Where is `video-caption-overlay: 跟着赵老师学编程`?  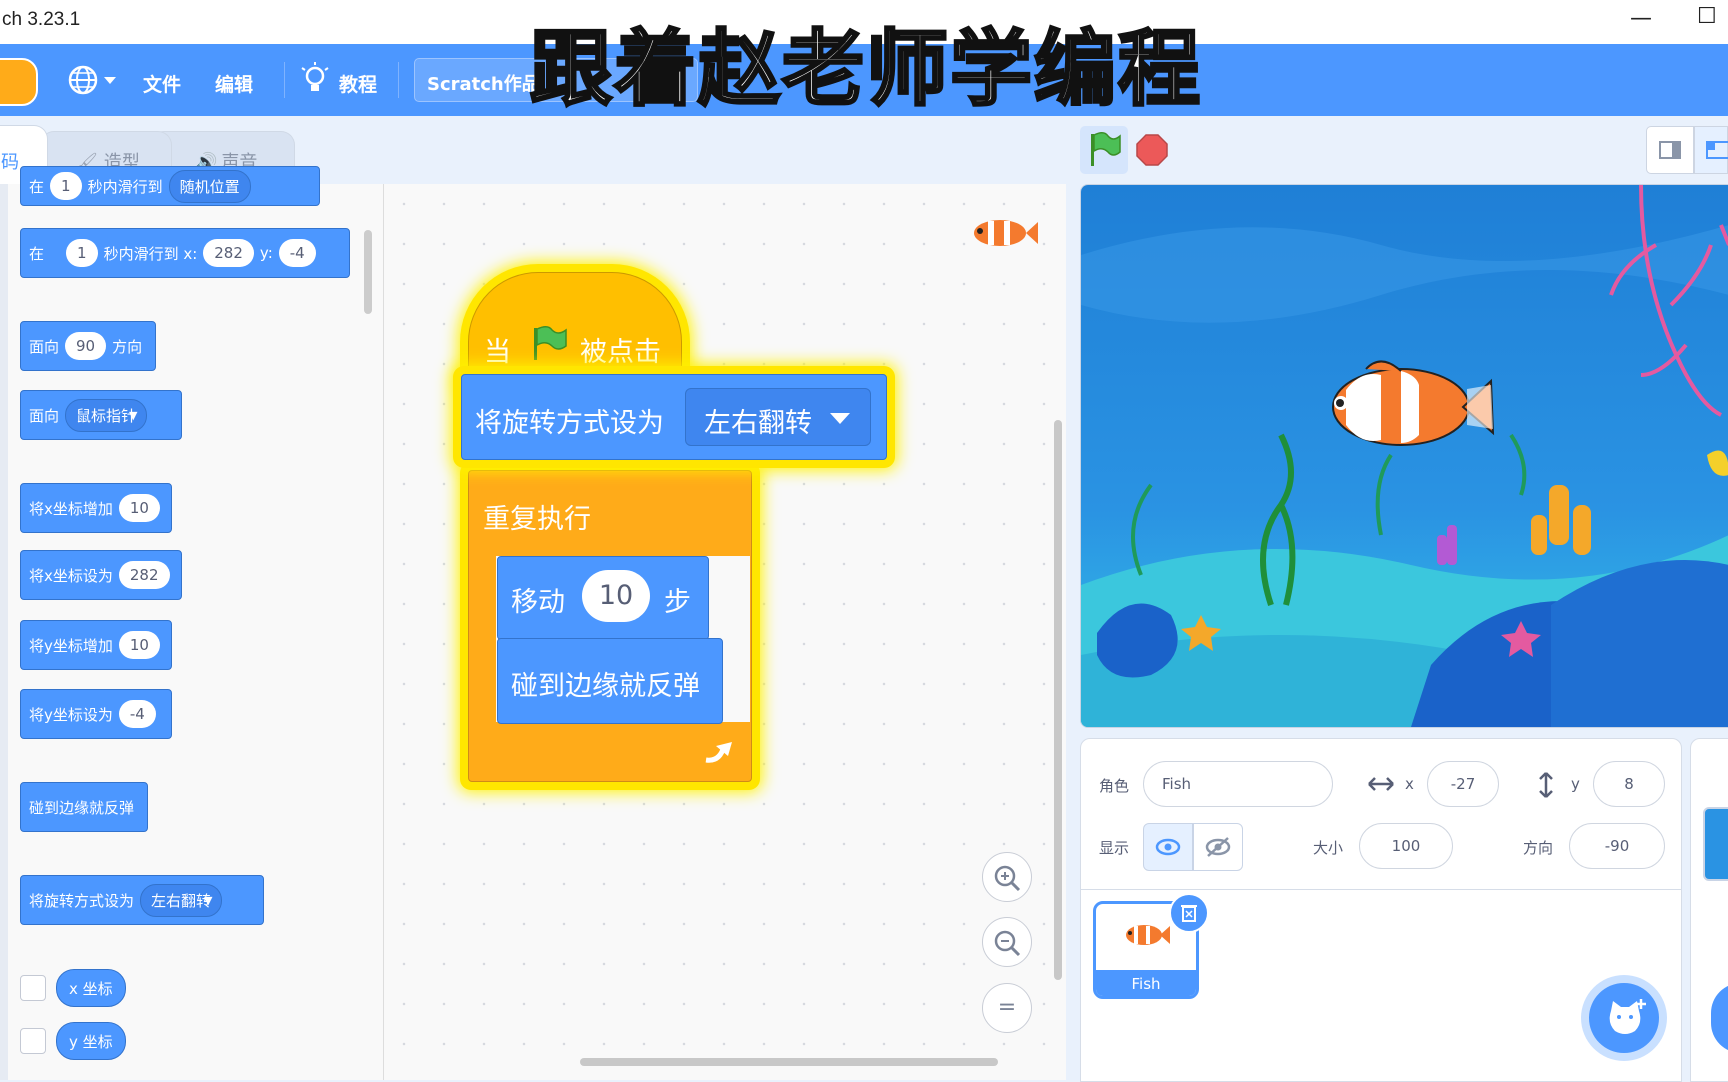
video-caption-overlay: 跟着赵老师学编程 is located at coordinates (865, 70).